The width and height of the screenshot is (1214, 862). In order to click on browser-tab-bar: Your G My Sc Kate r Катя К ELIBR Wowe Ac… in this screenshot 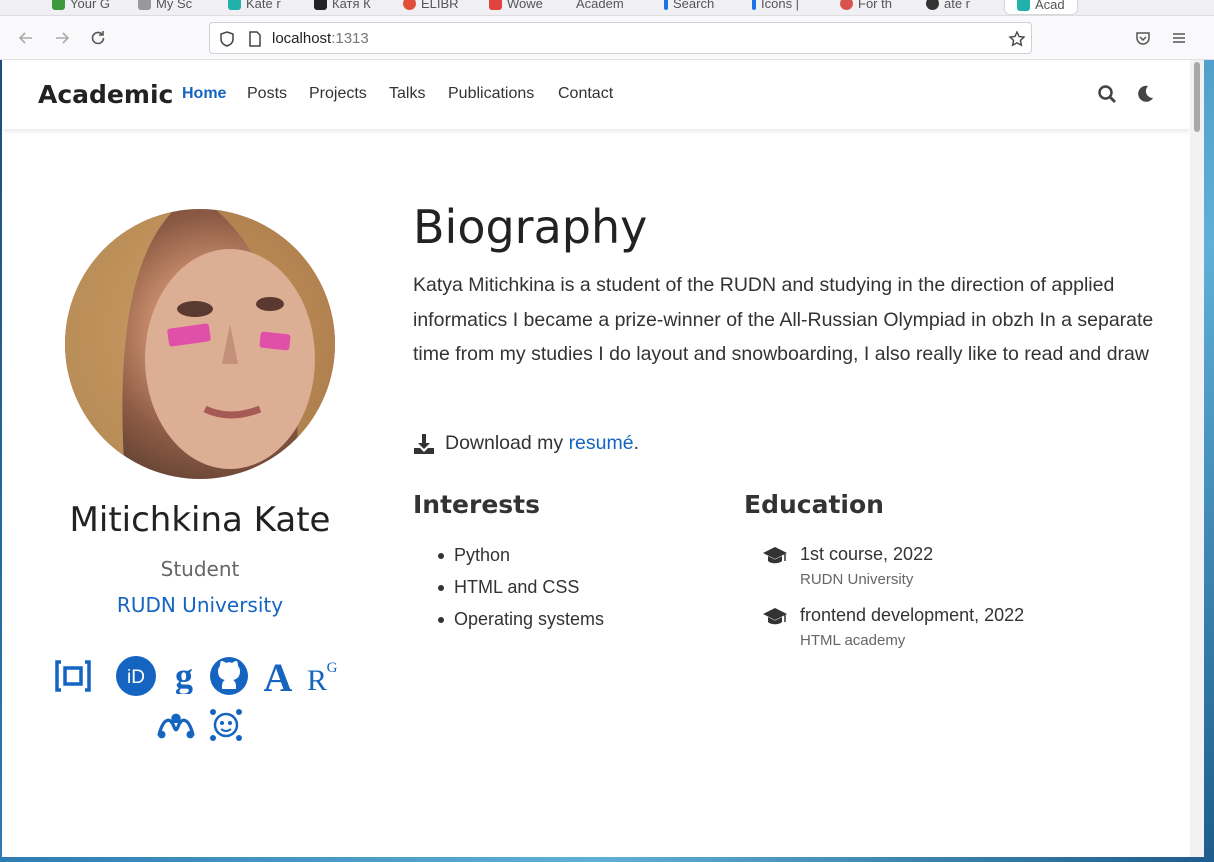, I will do `click(607, 8)`.